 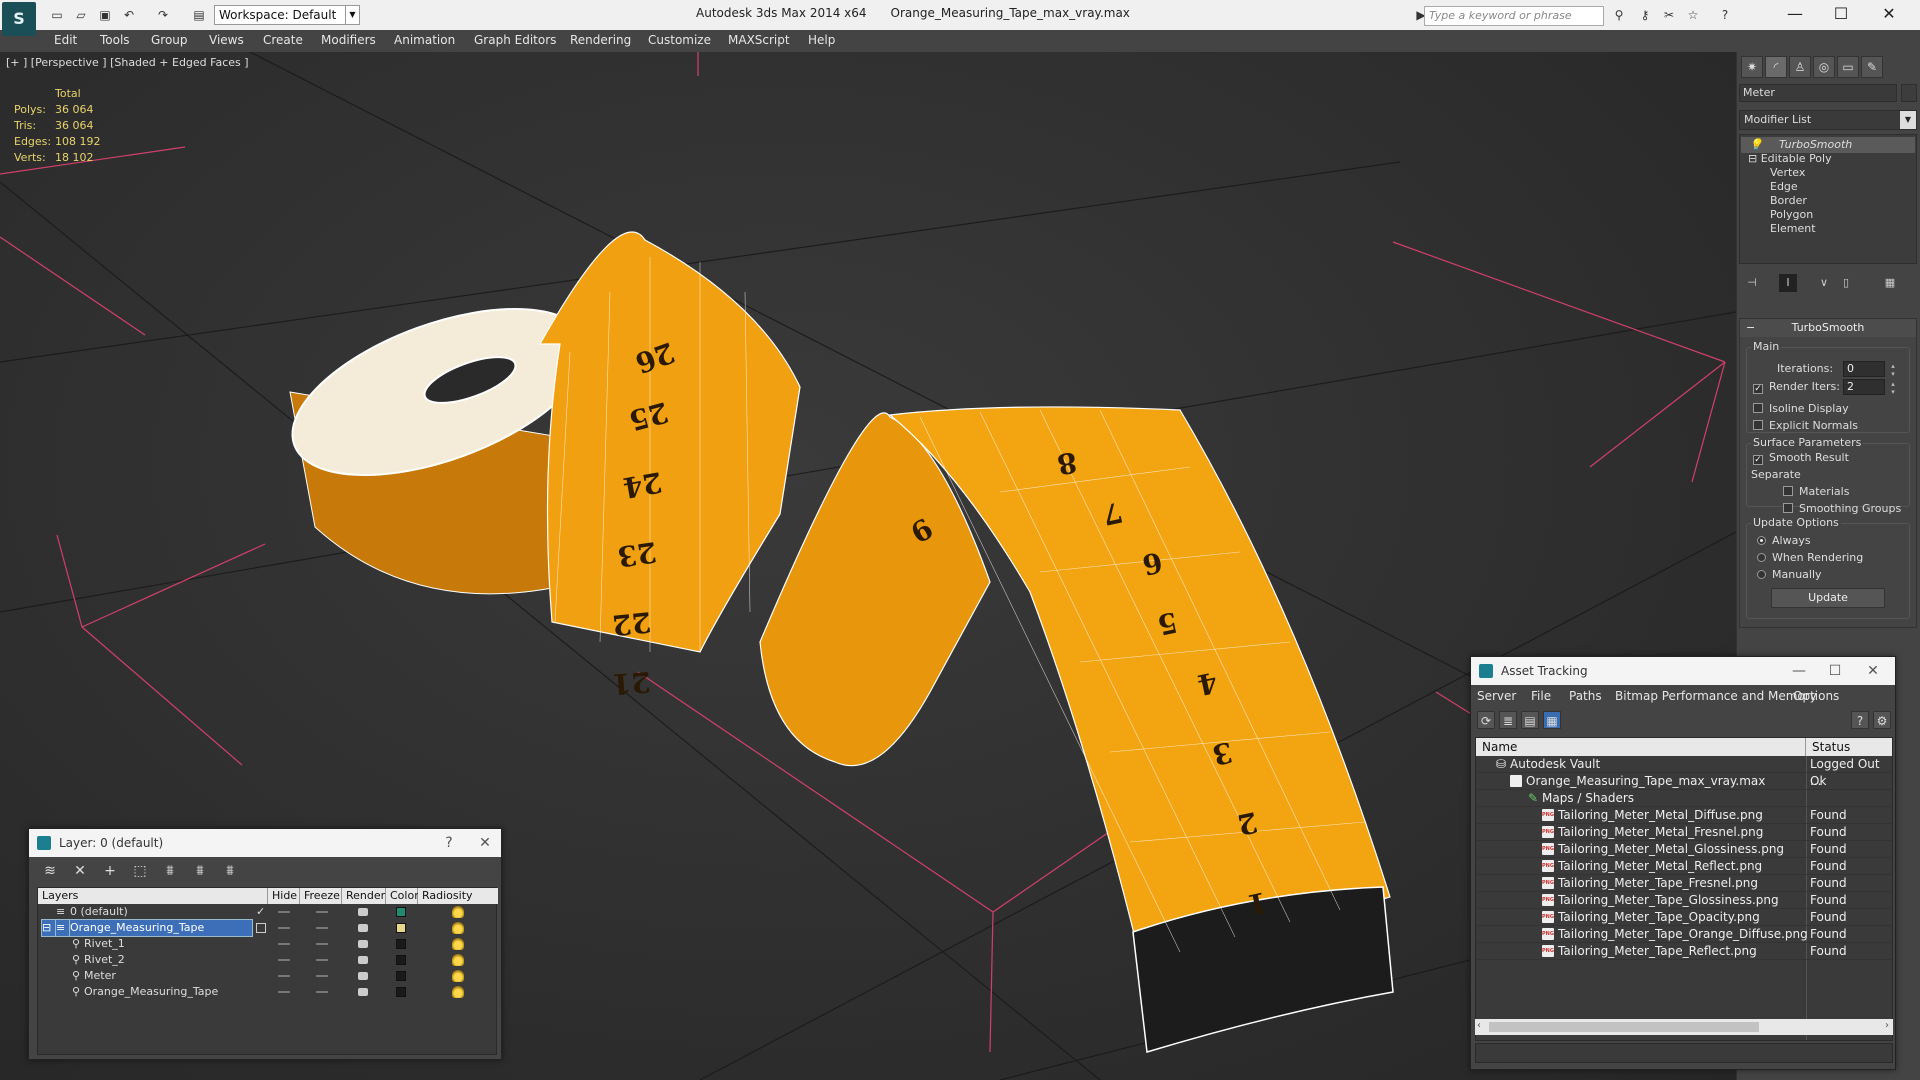 I want to click on binoculars-icon: ⚲, so click(x=1619, y=15).